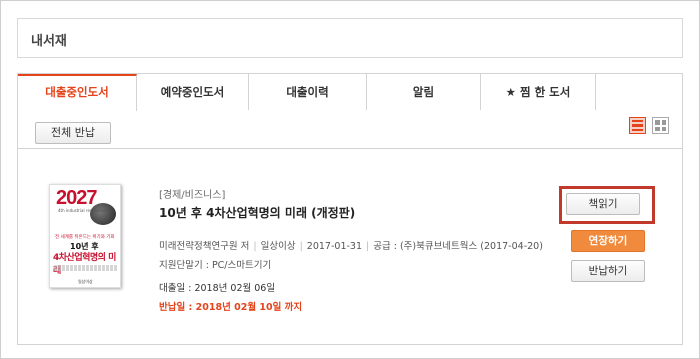 This screenshot has width=700, height=359. I want to click on page-header: 내서재, so click(350, 38).